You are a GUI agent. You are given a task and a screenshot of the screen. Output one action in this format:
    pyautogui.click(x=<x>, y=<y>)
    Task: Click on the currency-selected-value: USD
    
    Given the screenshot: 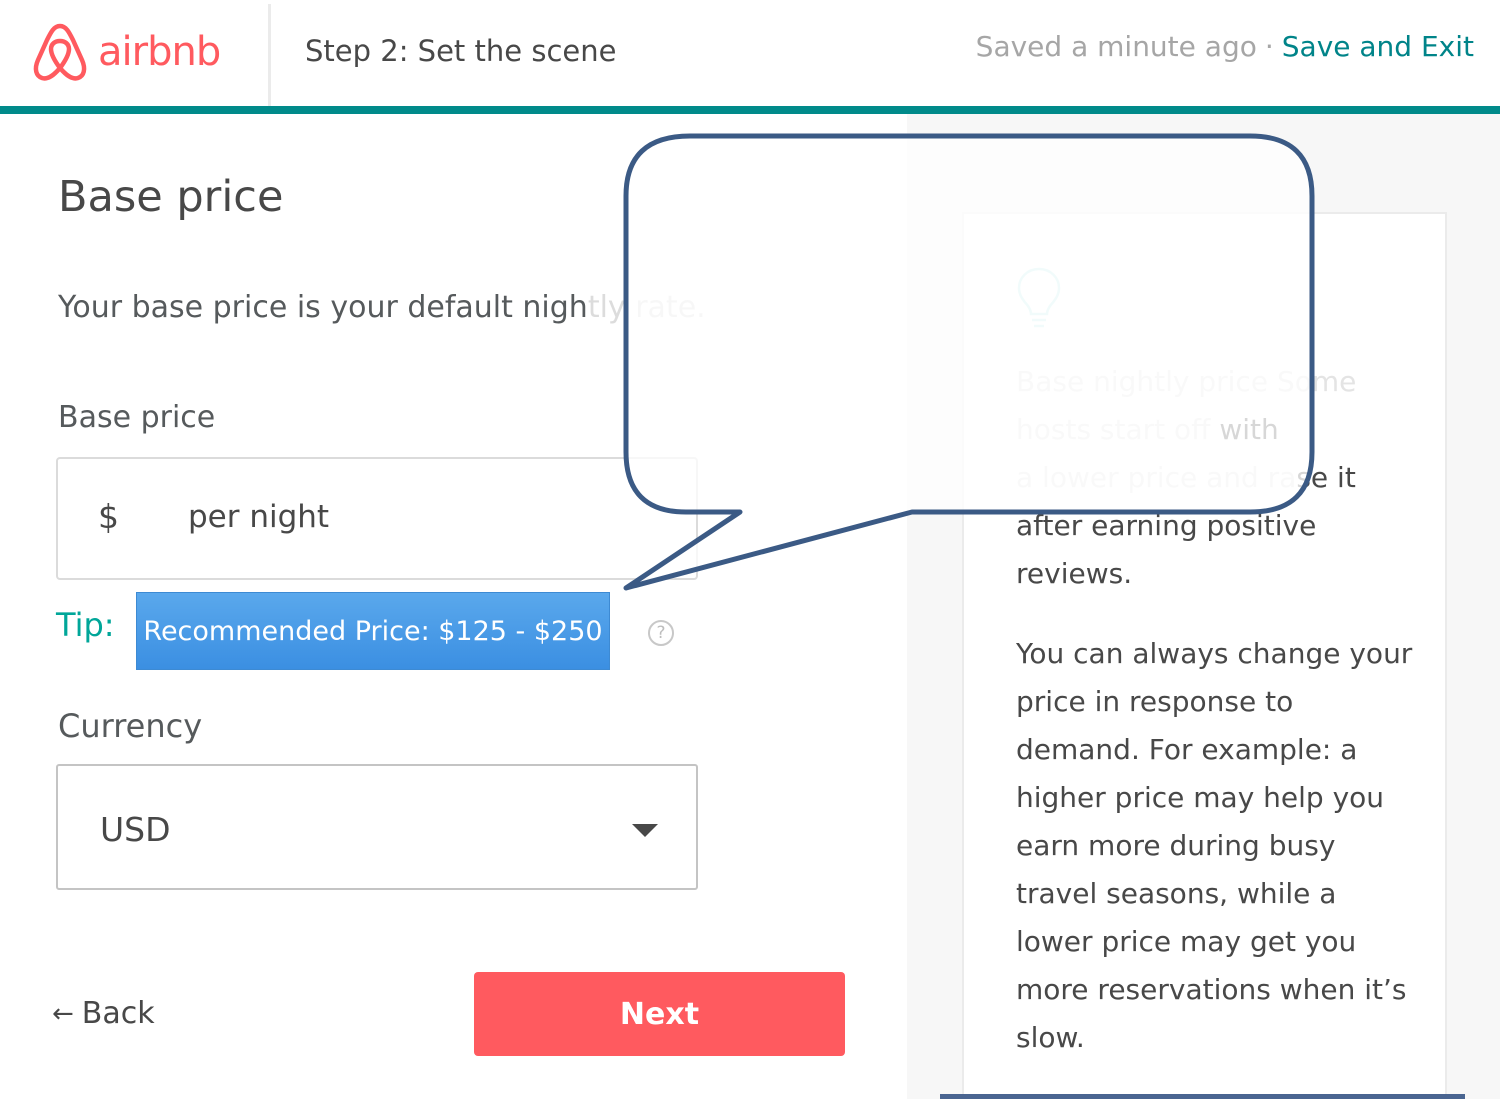 What is the action you would take?
    pyautogui.click(x=135, y=829)
    